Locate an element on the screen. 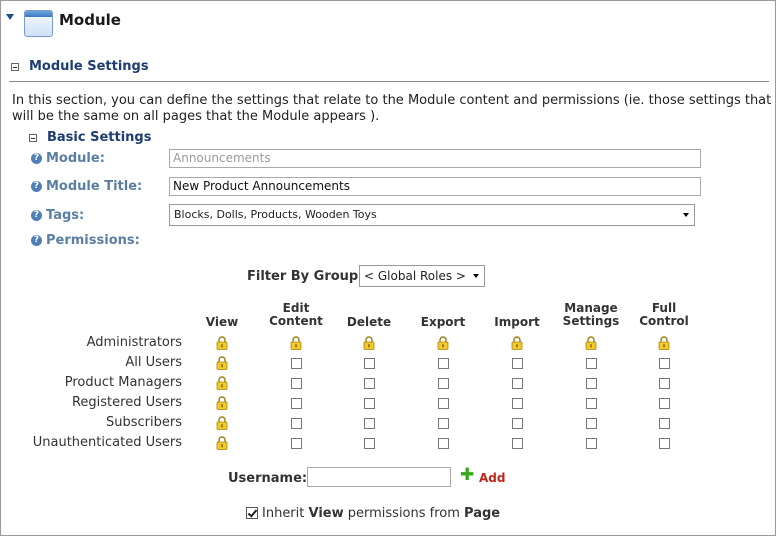 The width and height of the screenshot is (776, 536). username-label: Username: is located at coordinates (268, 478).